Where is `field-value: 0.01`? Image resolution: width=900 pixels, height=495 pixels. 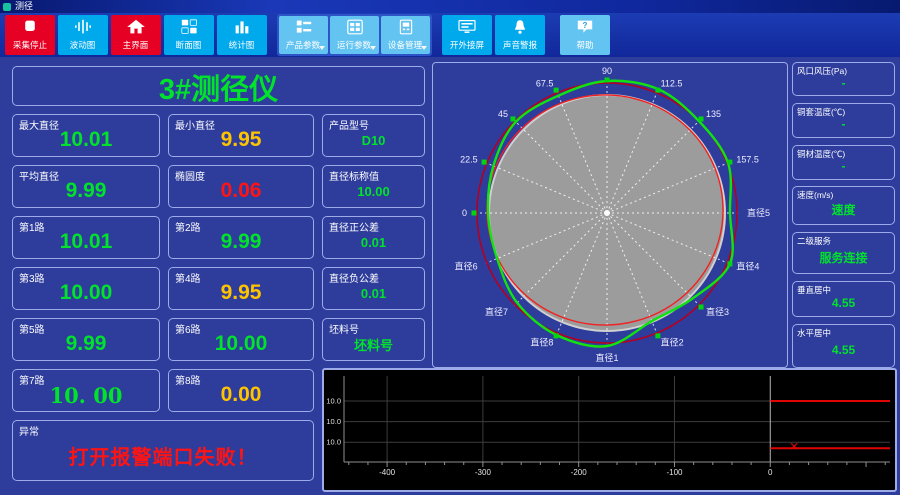 field-value: 0.01 is located at coordinates (373, 293).